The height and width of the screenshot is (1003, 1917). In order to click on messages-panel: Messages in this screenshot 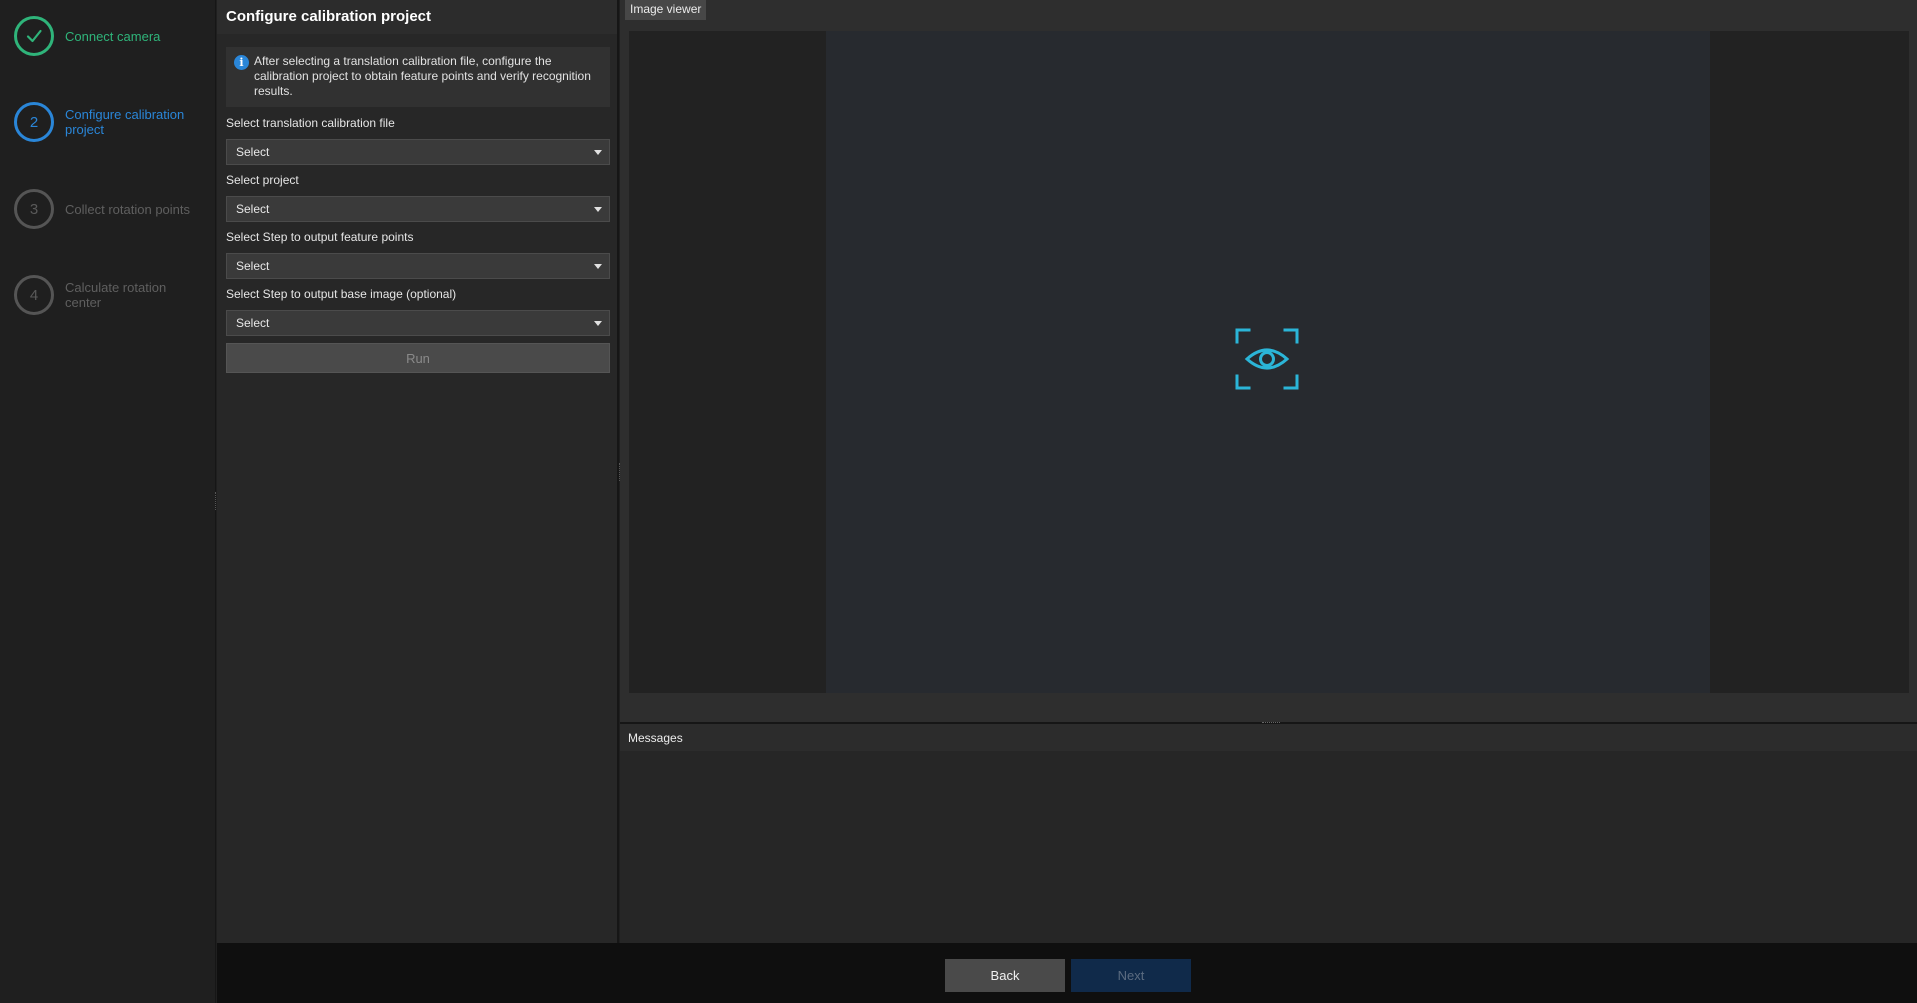, I will do `click(1268, 833)`.